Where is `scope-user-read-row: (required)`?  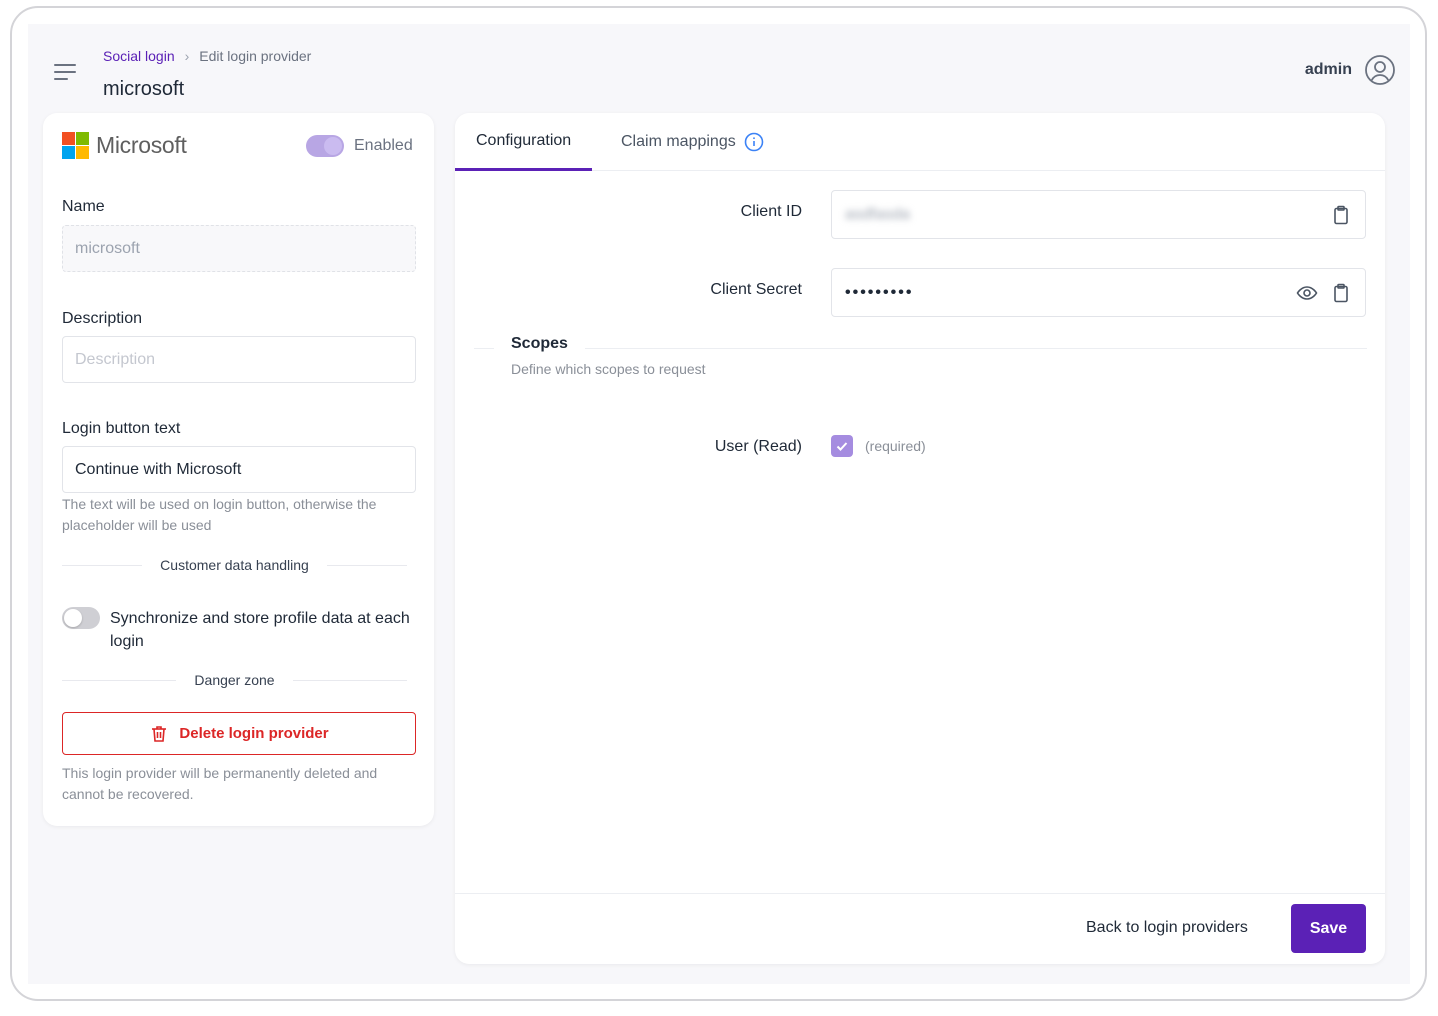
scope-user-read-row: (required) is located at coordinates (878, 446).